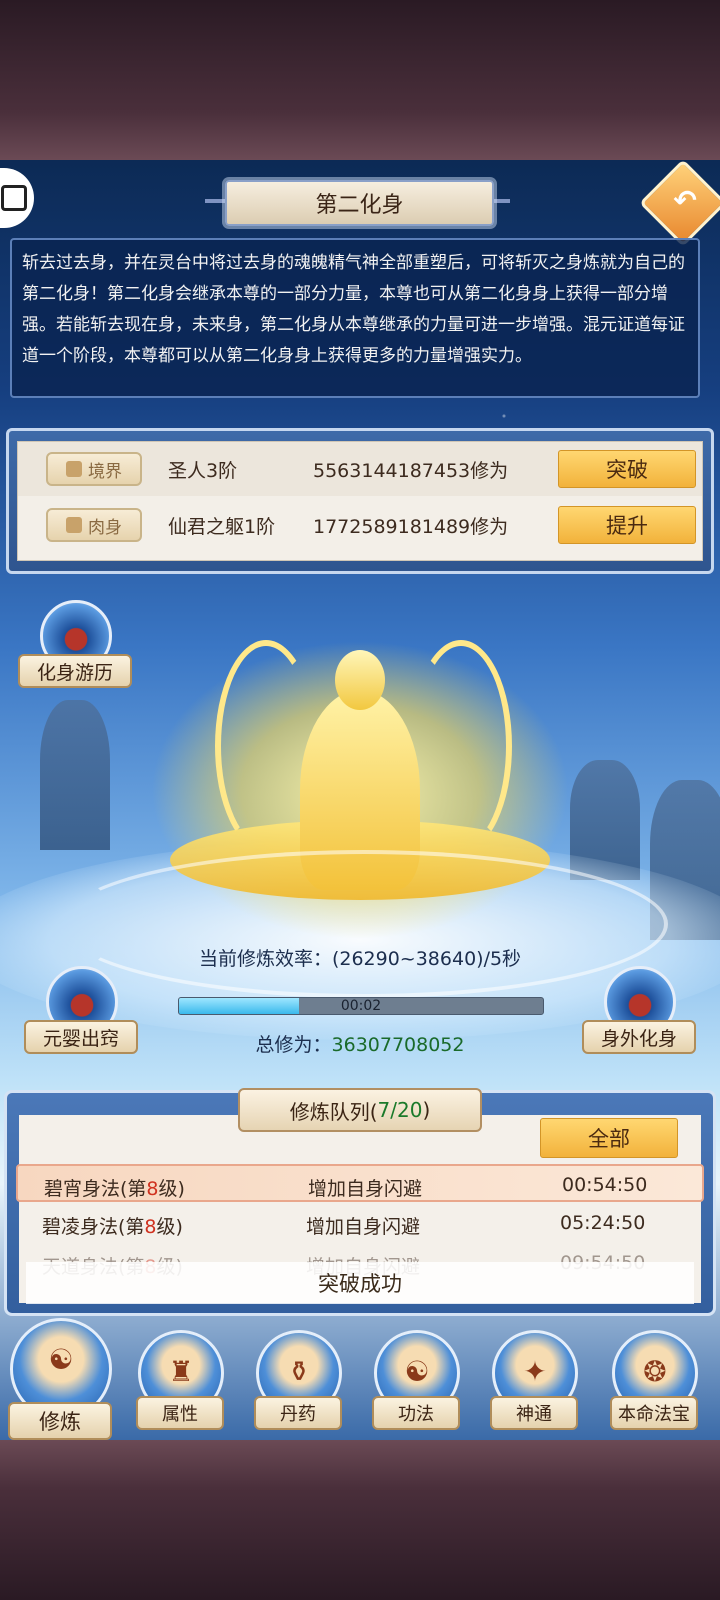 This screenshot has height=1600, width=720. I want to click on nav-treasure: ❂ 本命法宝, so click(652, 1378).